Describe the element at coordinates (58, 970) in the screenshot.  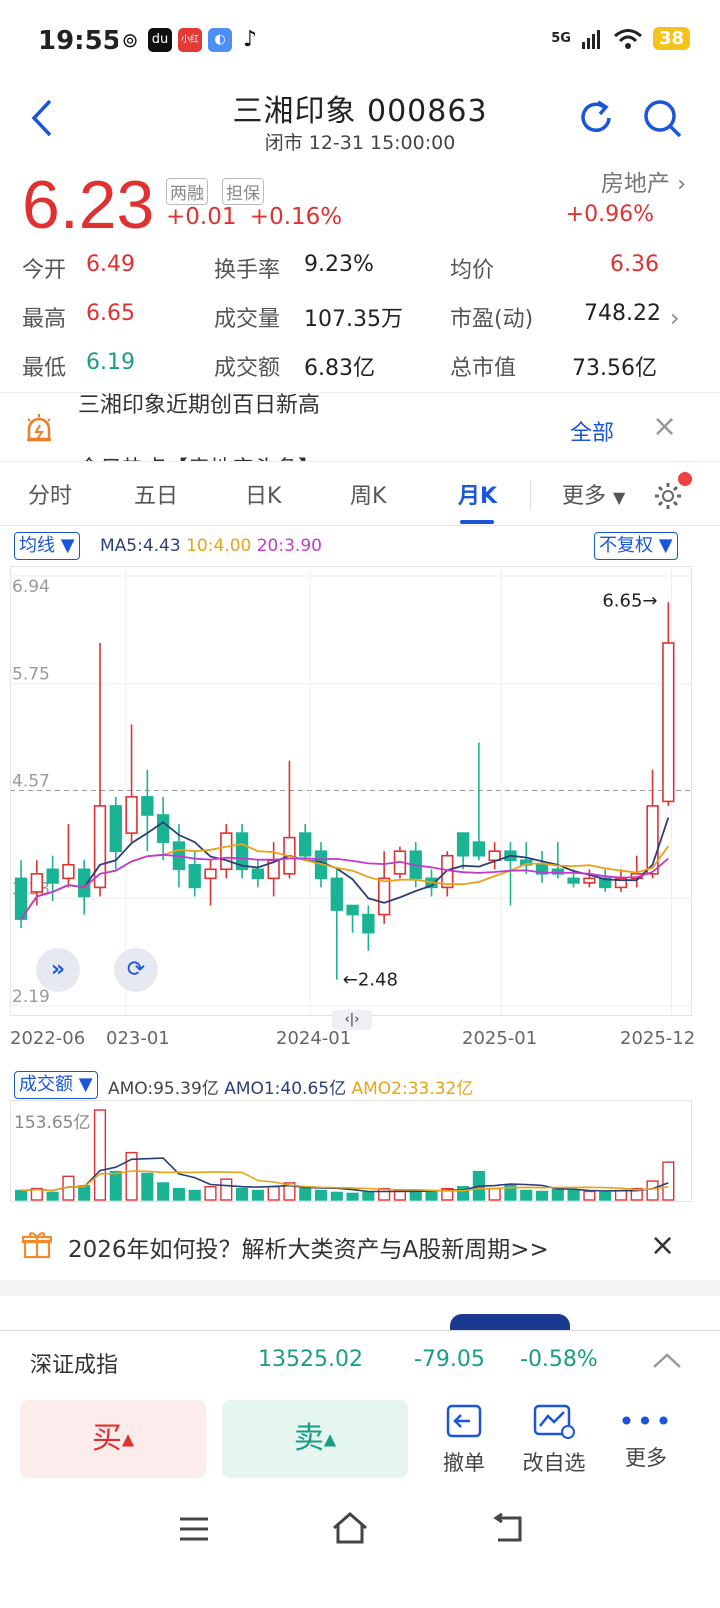
I see `expand-button: »` at that location.